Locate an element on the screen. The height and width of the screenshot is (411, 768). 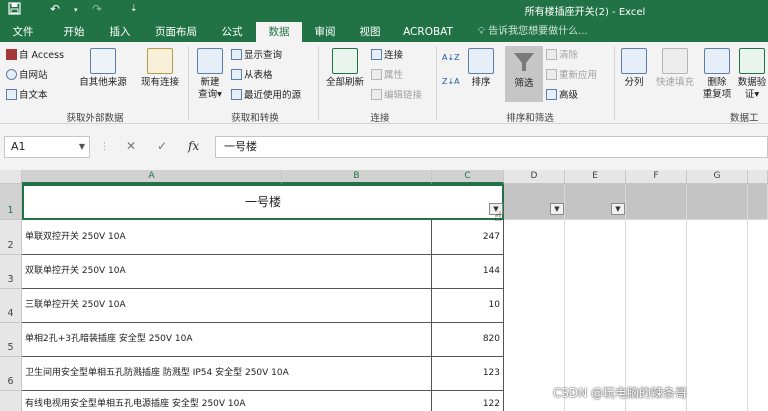
flash-fill-button: 快速填充 is located at coordinates (675, 68).